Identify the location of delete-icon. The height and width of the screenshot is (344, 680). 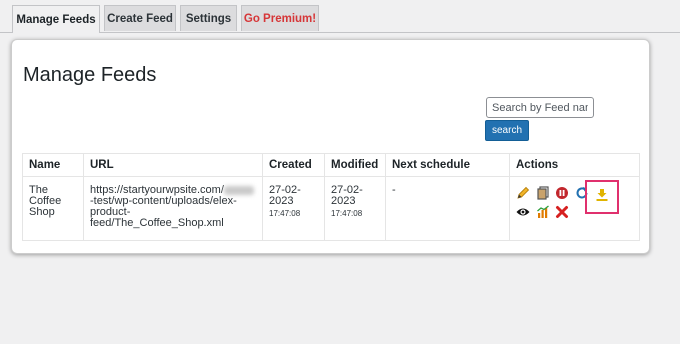
(562, 212).